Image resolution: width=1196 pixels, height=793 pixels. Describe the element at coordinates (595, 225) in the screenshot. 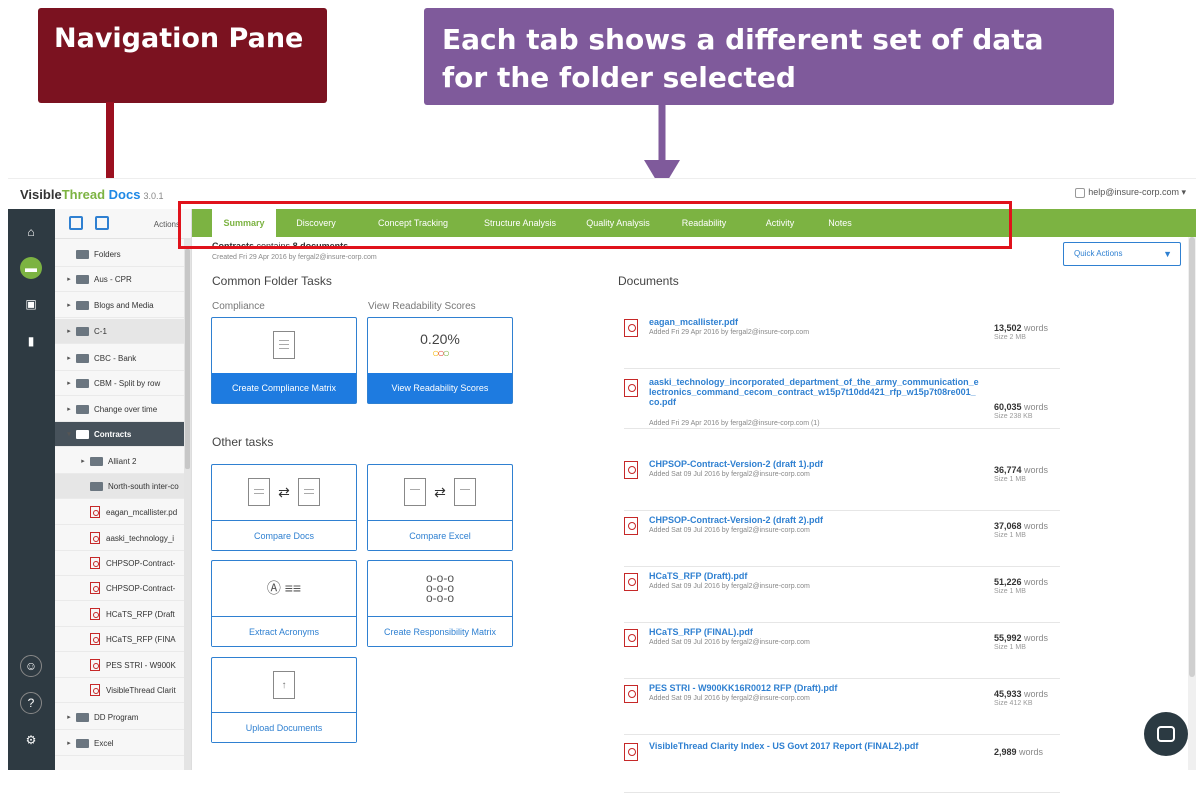

I see `tabs-highlight-box` at that location.